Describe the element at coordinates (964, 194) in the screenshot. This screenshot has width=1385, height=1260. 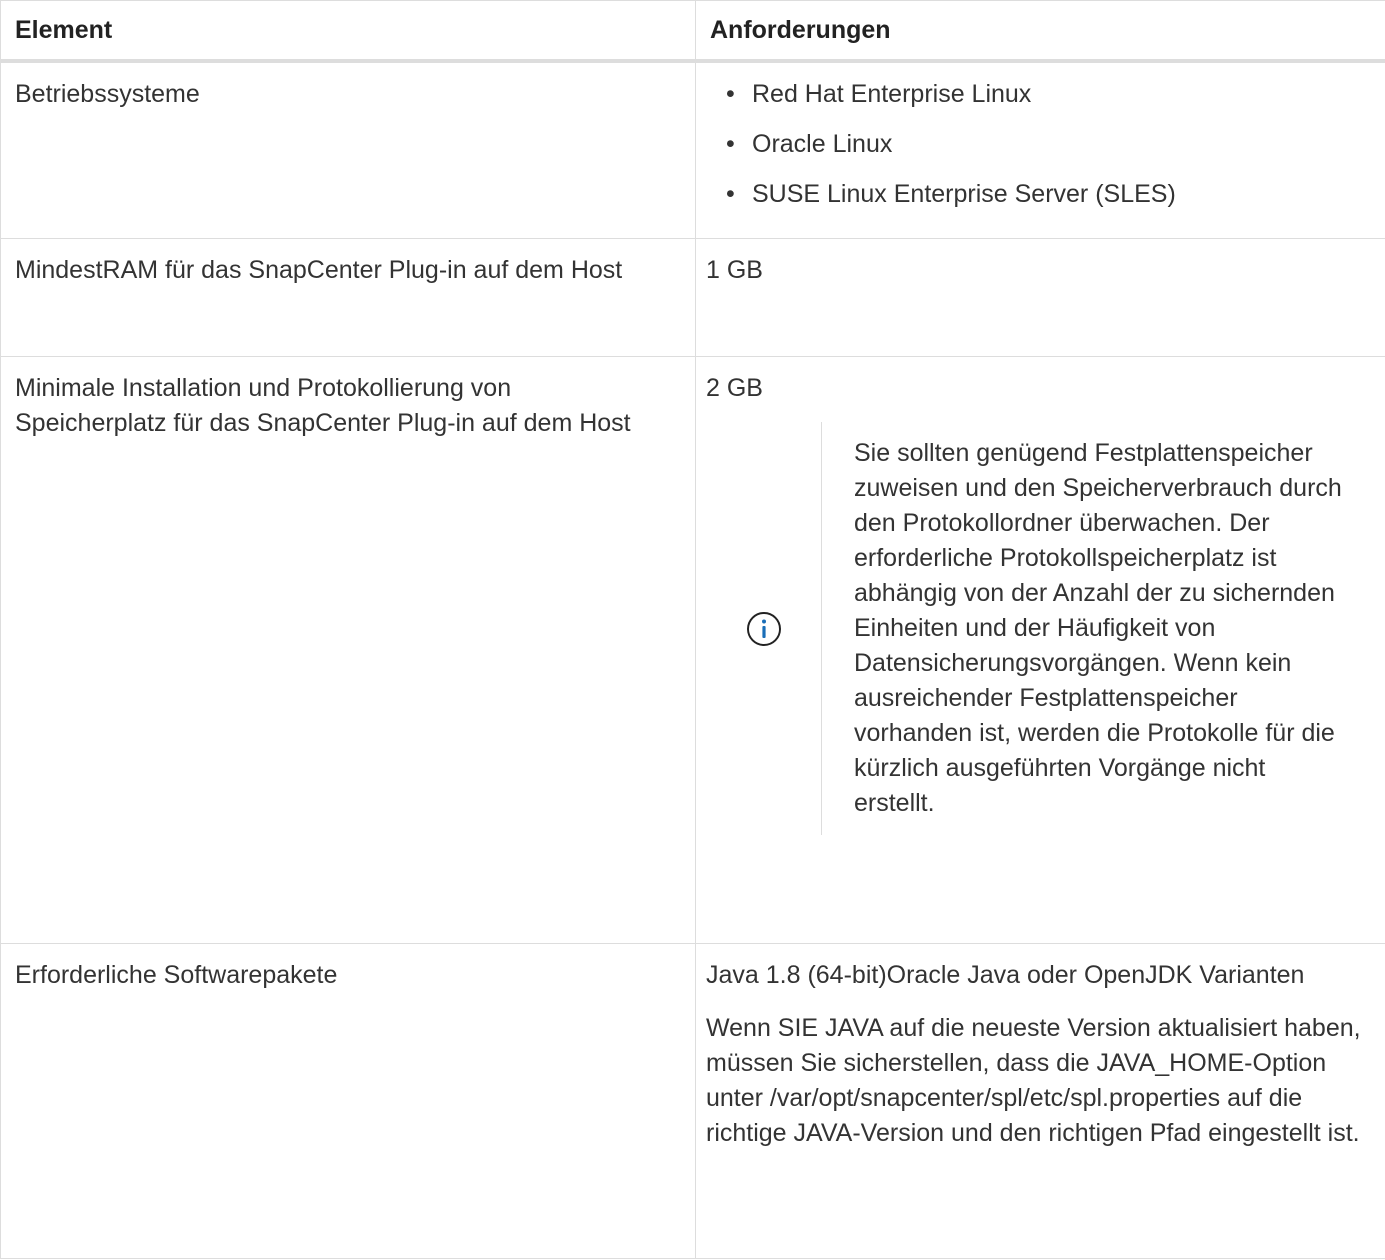
I see `os-item-label: SUSE Linux Enterprise Server (SLES)` at that location.